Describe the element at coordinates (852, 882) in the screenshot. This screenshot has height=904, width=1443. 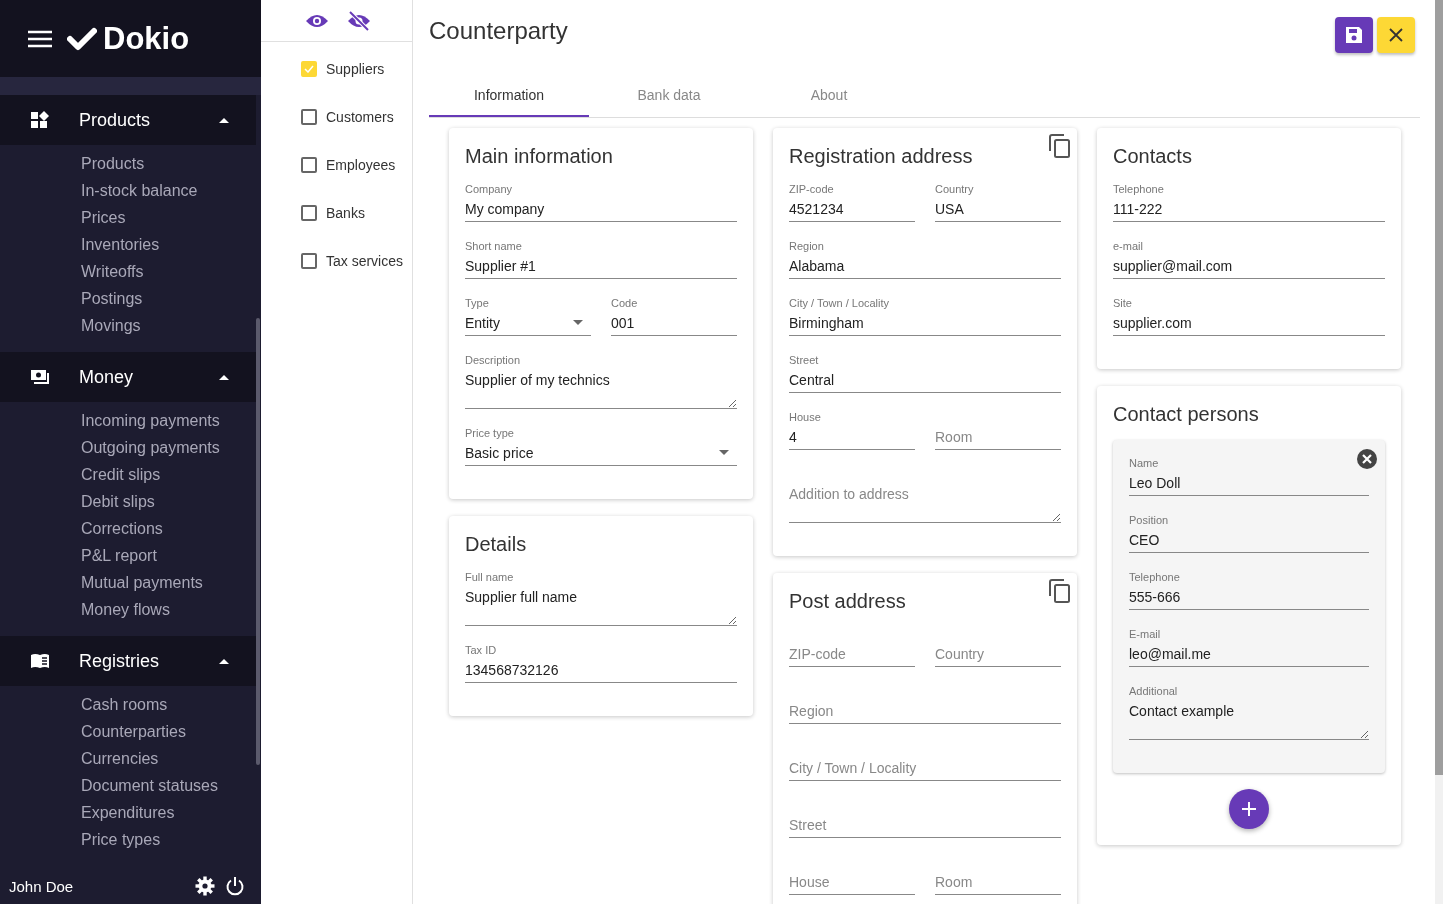
I see `input-field: House` at that location.